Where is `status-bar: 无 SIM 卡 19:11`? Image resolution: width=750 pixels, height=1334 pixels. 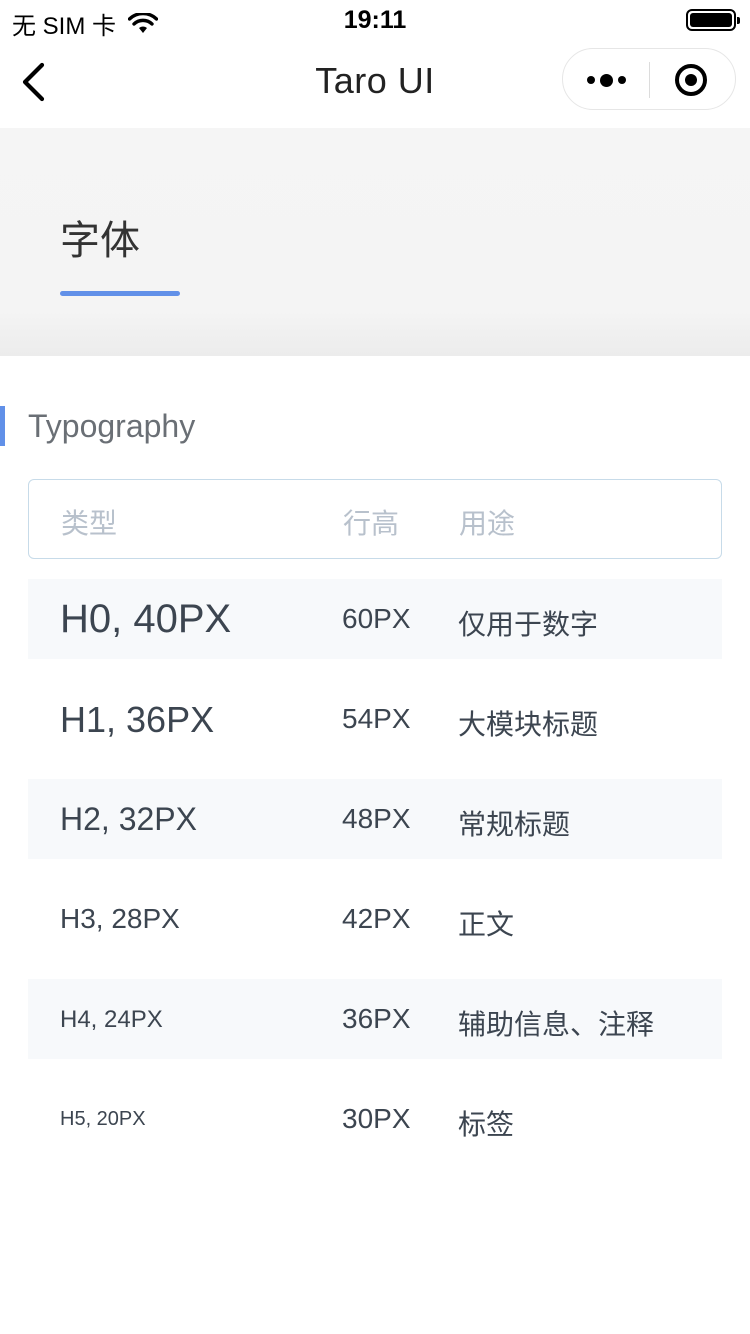
status-bar: 无 SIM 卡 19:11 is located at coordinates (375, 20).